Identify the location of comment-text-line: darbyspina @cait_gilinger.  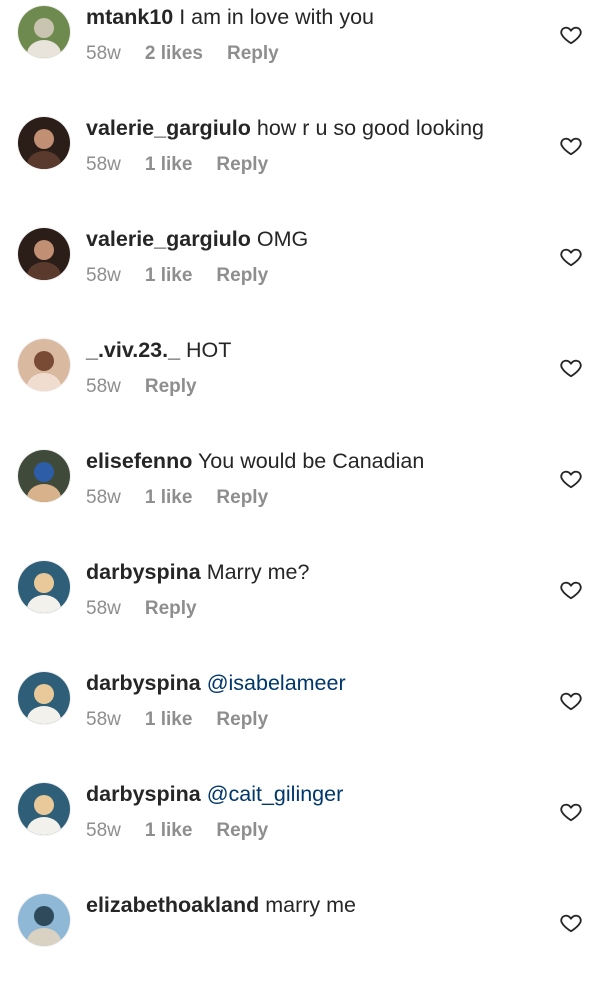
(214, 794).